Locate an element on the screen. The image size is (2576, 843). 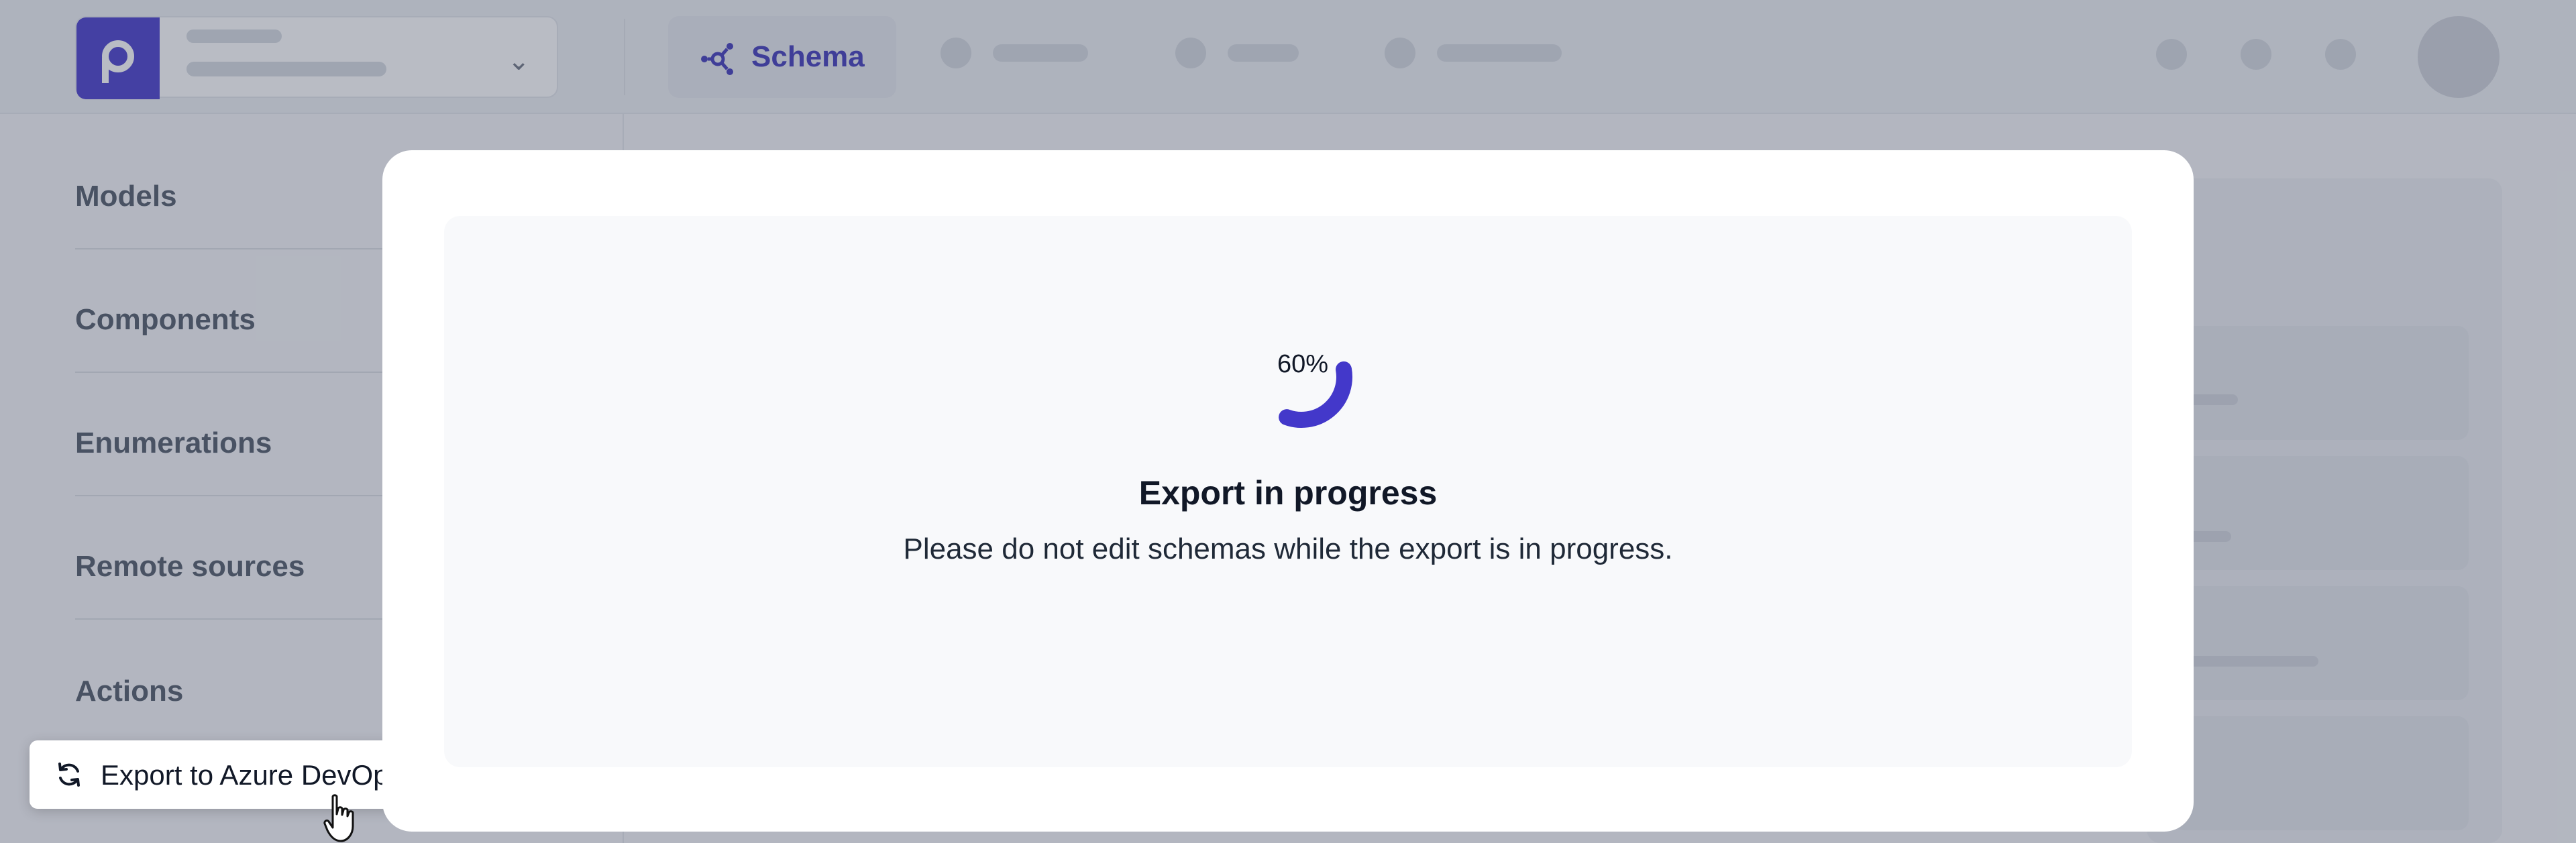
refresh-icon is located at coordinates (69, 775).